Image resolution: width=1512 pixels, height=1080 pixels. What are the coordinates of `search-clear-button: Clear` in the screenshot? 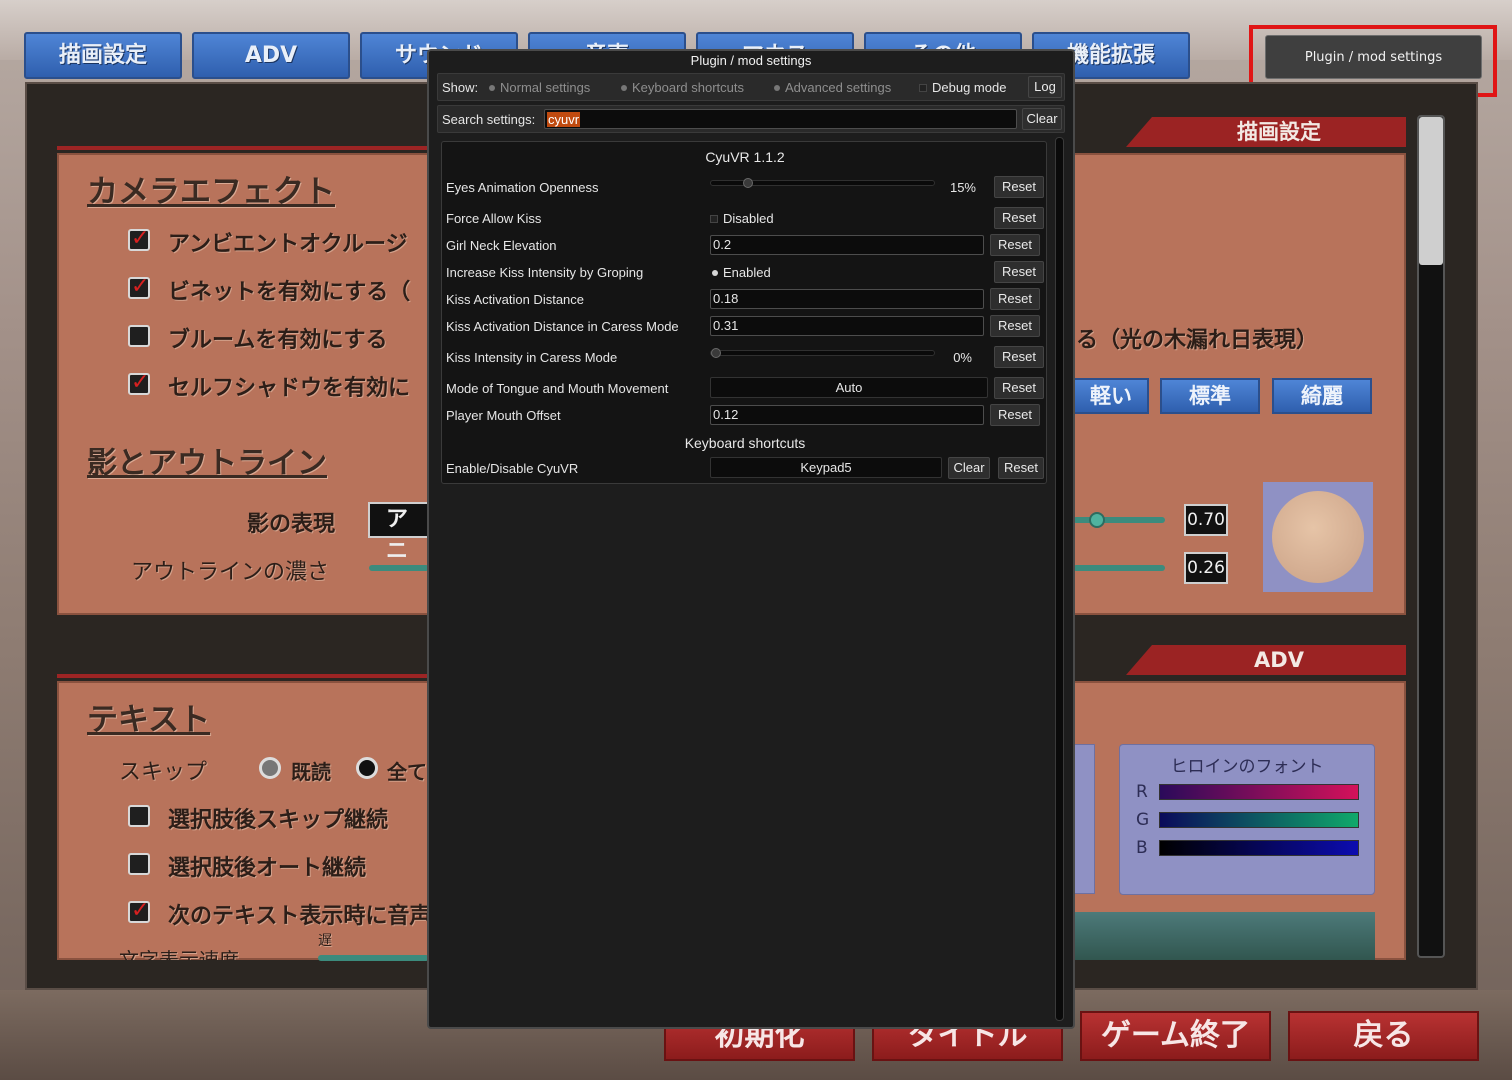 It's located at (1042, 119).